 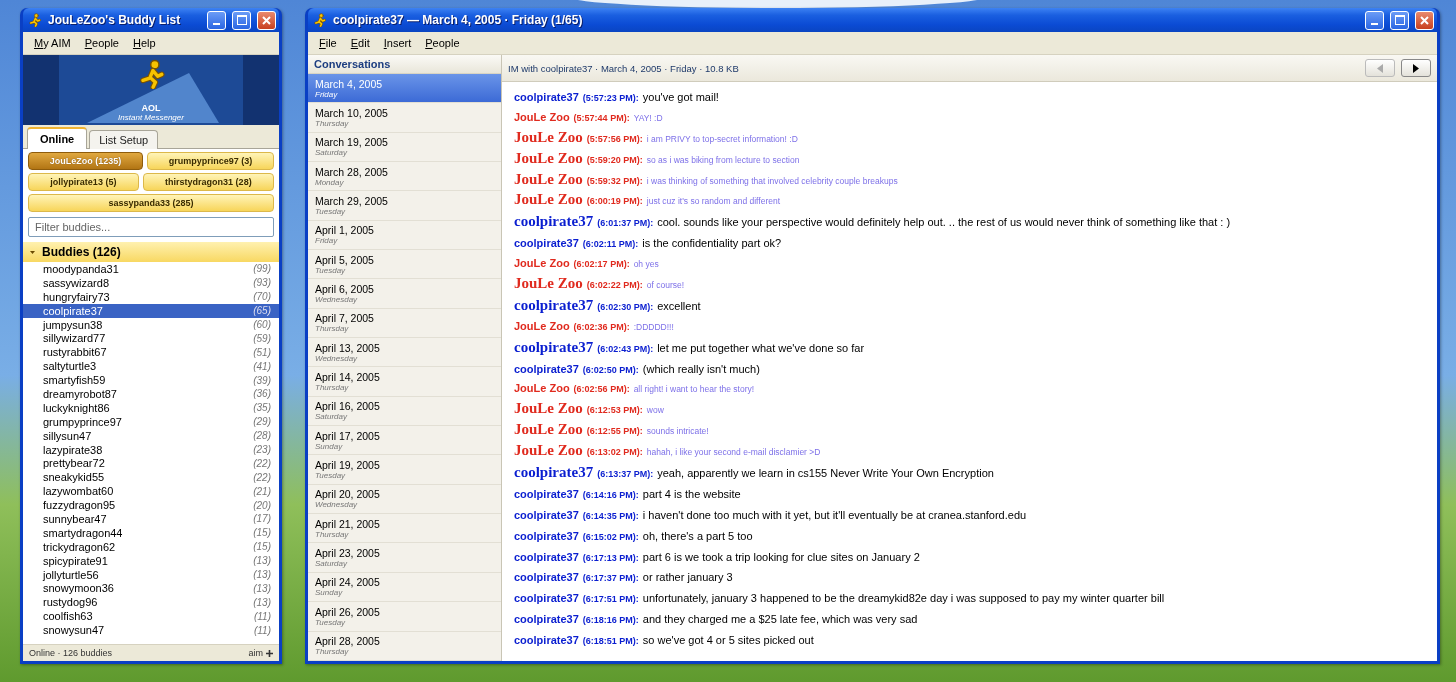 What do you see at coordinates (404, 294) in the screenshot?
I see `conversation-item: April 6, 2005 Wednesday` at bounding box center [404, 294].